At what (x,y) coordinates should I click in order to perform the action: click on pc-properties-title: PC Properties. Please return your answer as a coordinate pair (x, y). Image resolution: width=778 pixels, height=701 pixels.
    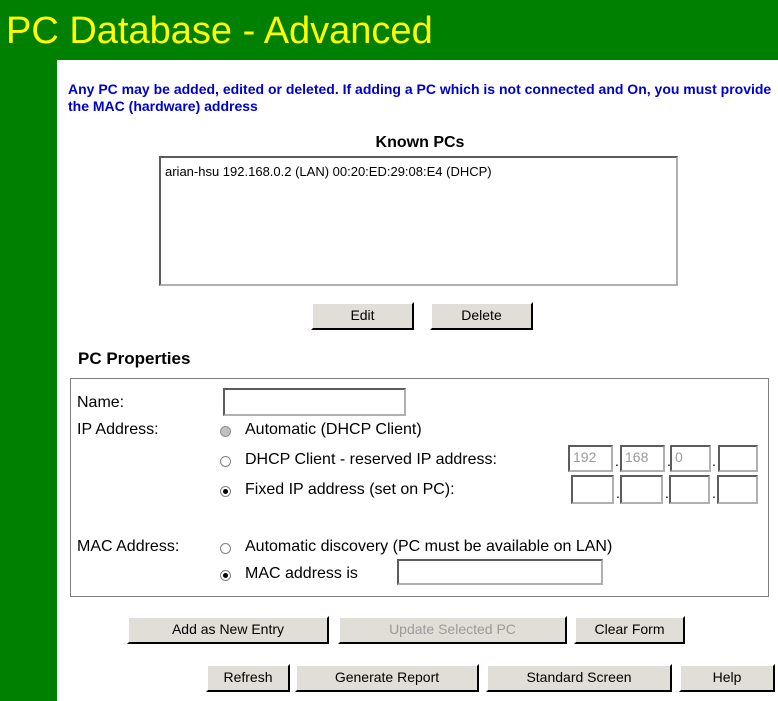
    Looking at the image, I should click on (134, 358).